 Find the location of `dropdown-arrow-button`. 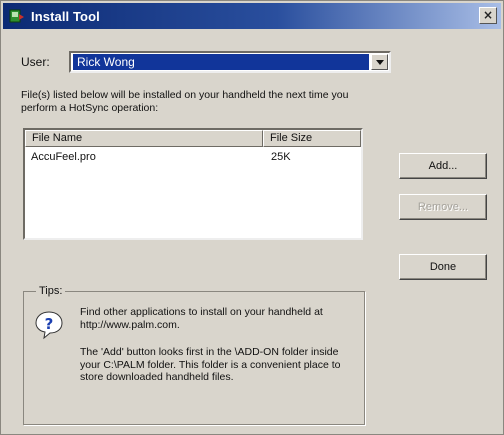

dropdown-arrow-button is located at coordinates (379, 62).